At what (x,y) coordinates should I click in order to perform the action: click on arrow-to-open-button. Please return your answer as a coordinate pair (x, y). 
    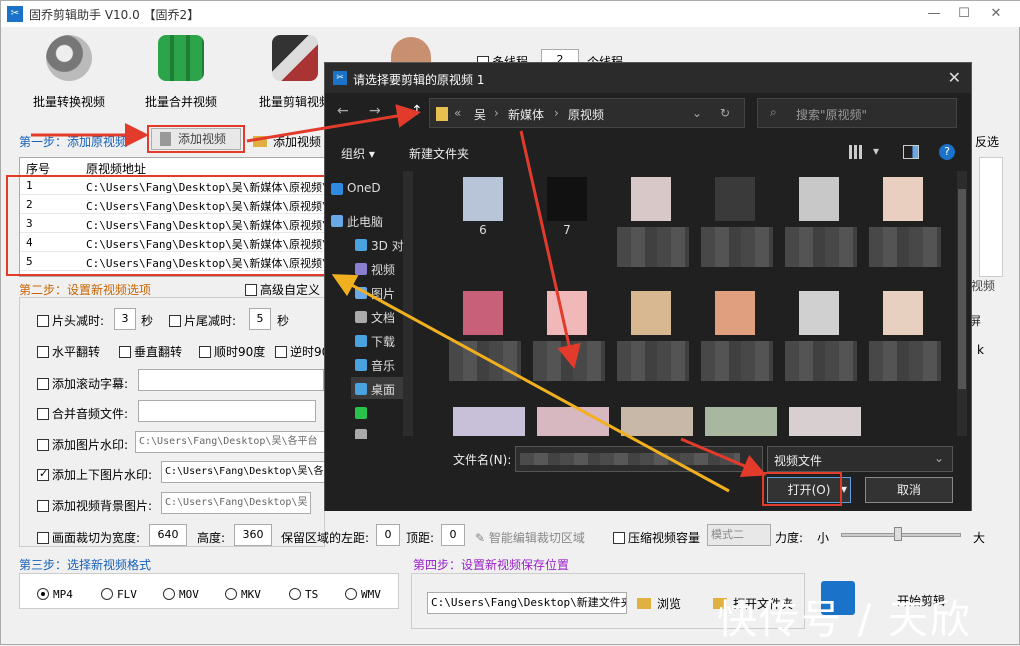
    Looking at the image, I should click on (723, 457).